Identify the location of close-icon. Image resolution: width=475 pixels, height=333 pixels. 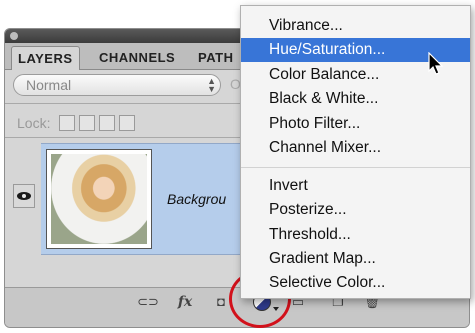
(14, 36).